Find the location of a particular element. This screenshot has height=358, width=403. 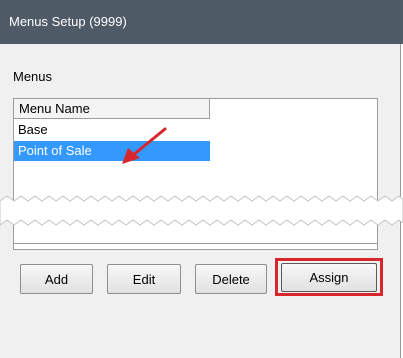

edit-button: Edit is located at coordinates (144, 279).